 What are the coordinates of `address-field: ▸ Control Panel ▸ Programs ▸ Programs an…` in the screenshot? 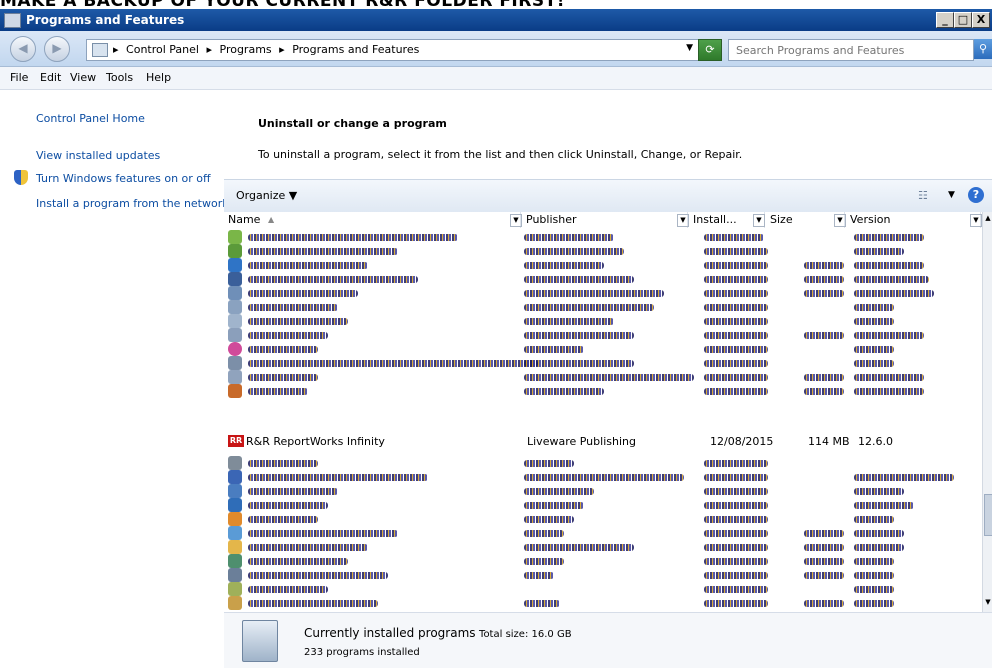 It's located at (393, 50).